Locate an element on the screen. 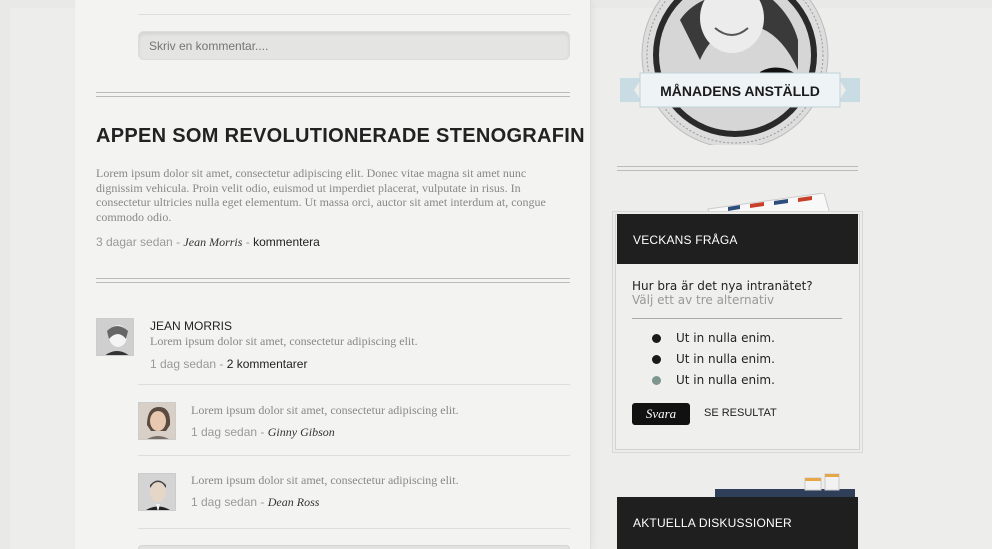 The height and width of the screenshot is (549, 992). radio-dot-selected-icon is located at coordinates (656, 380).